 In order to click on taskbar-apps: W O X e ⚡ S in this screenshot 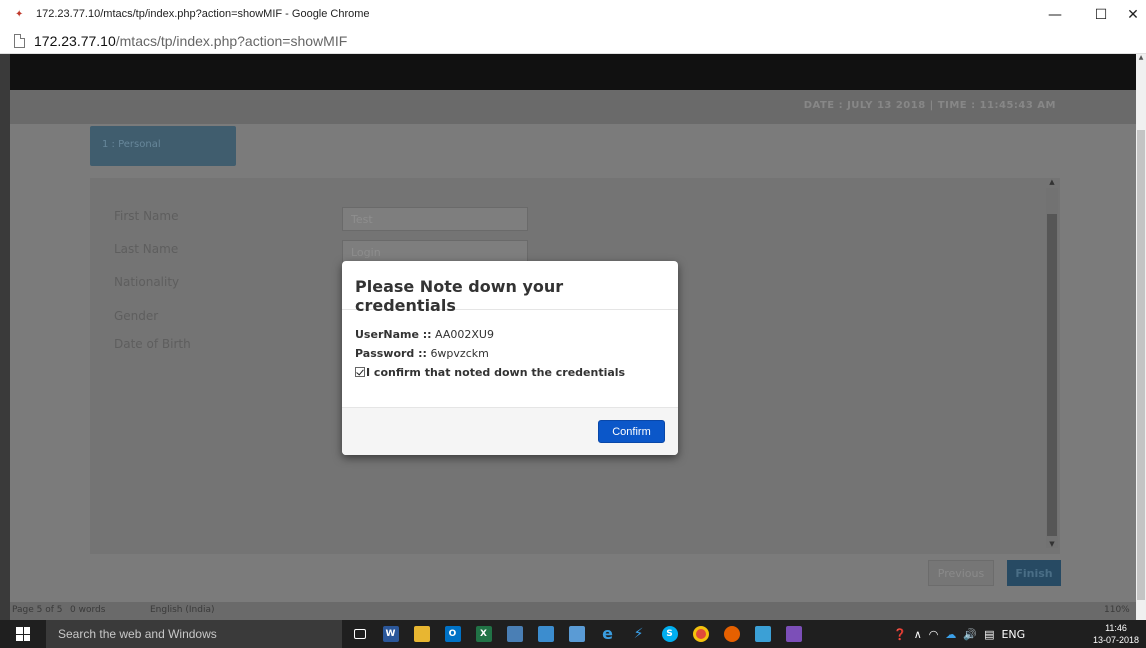, I will do `click(576, 634)`.